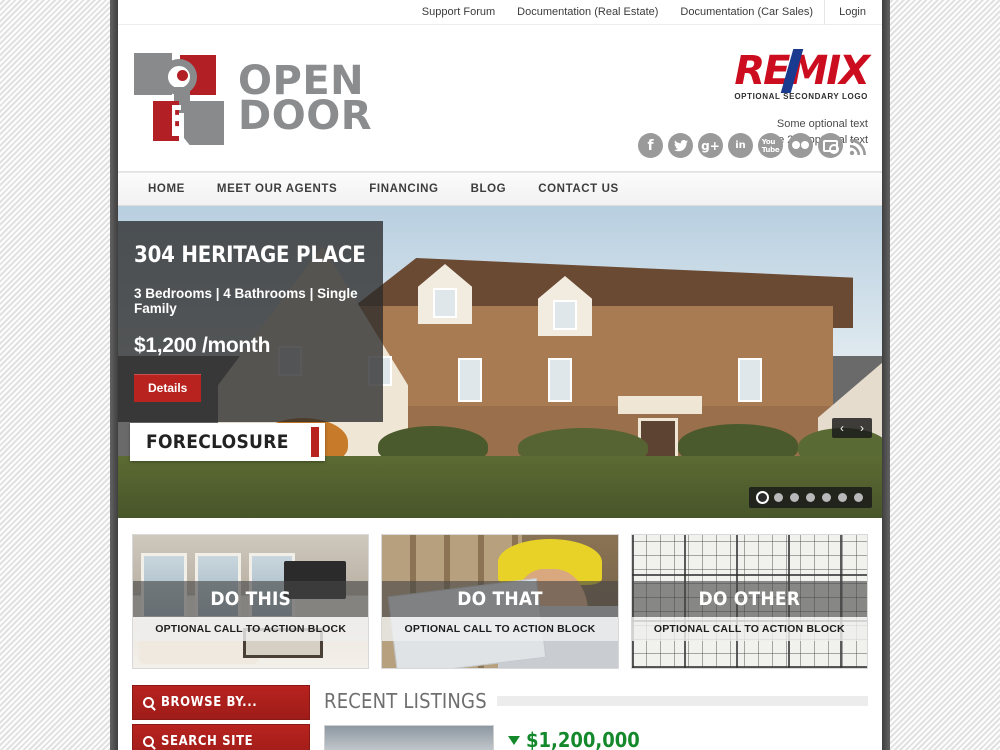 The width and height of the screenshot is (1000, 750). What do you see at coordinates (886, 375) in the screenshot?
I see `page-right-edge` at bounding box center [886, 375].